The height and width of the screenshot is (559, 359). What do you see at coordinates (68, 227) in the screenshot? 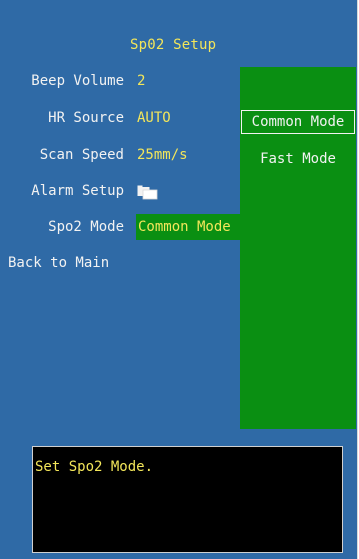
I see `menu-label-spo2-mode: Spo2 Mode` at bounding box center [68, 227].